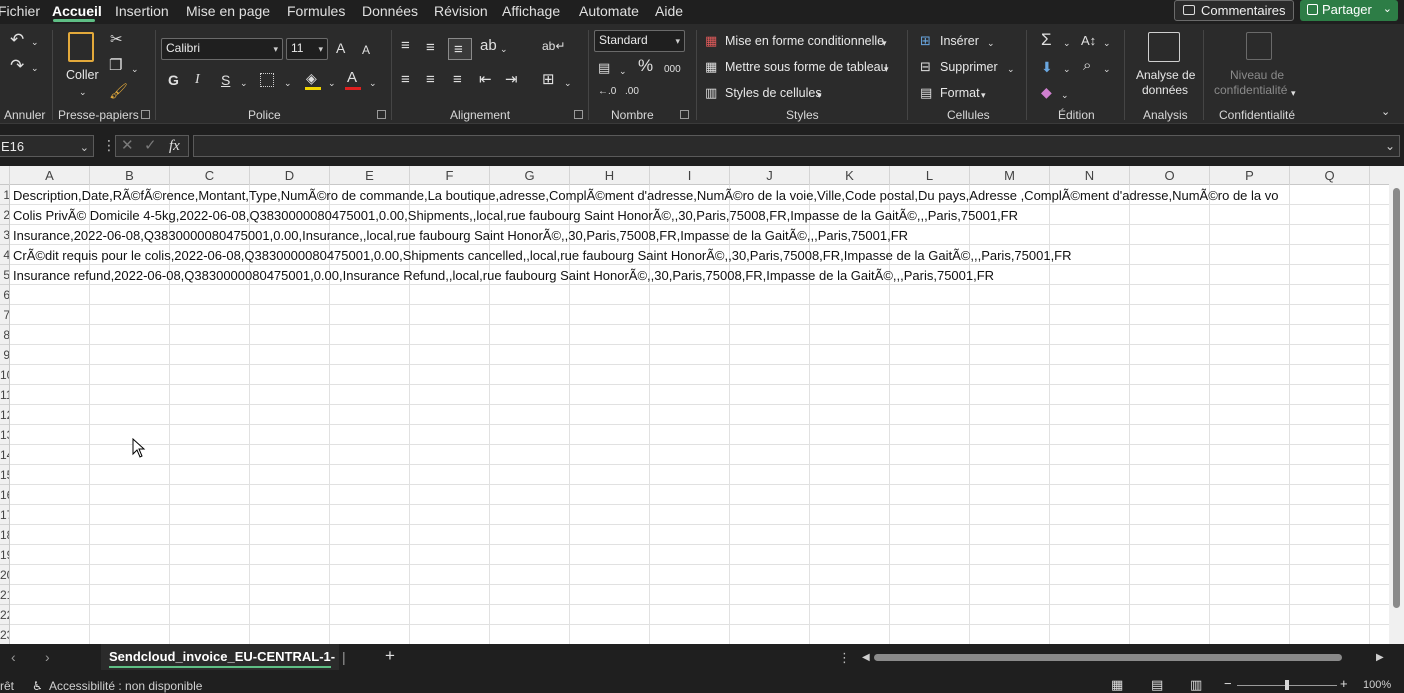  Describe the element at coordinates (959, 41) in the screenshot. I see `insert-cells-button: Insérer` at that location.